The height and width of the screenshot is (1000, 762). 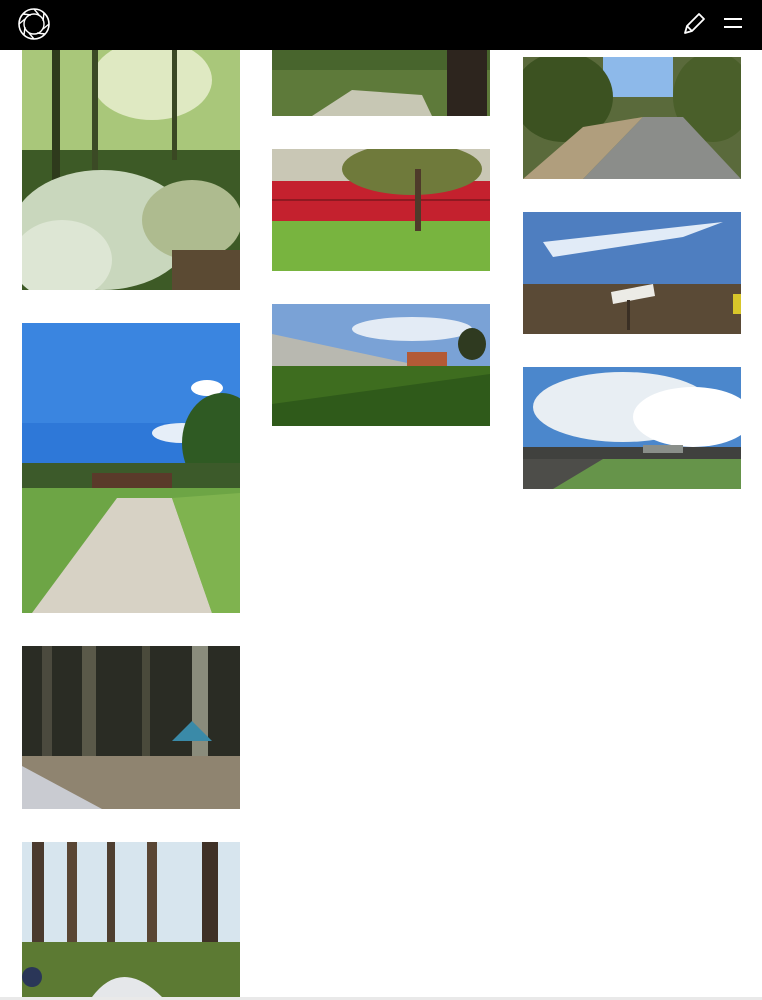 What do you see at coordinates (734, 24) in the screenshot?
I see `hamburger-menu-icon` at bounding box center [734, 24].